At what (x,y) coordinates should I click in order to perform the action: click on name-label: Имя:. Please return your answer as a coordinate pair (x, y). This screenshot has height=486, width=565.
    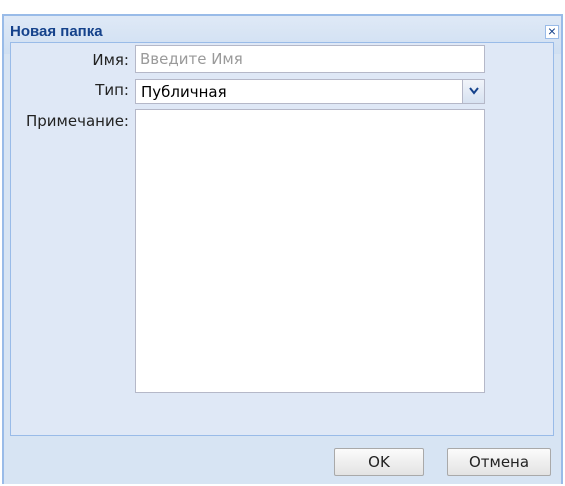
    Looking at the image, I should click on (110, 60).